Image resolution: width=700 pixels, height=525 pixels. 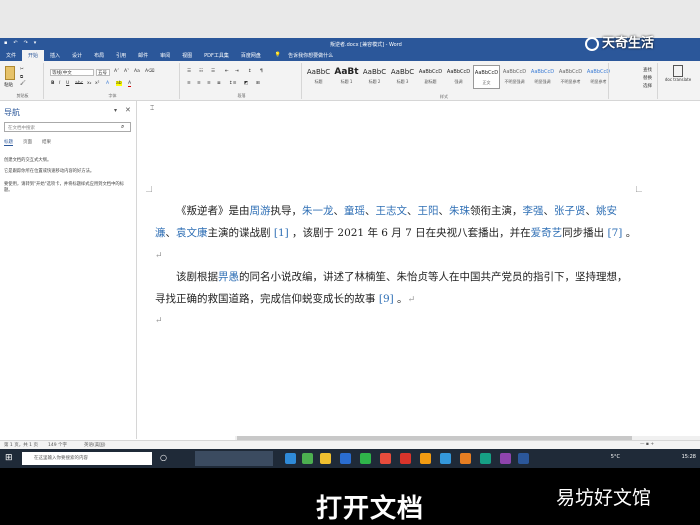 I want to click on language: 英语(美国), so click(x=95, y=445).